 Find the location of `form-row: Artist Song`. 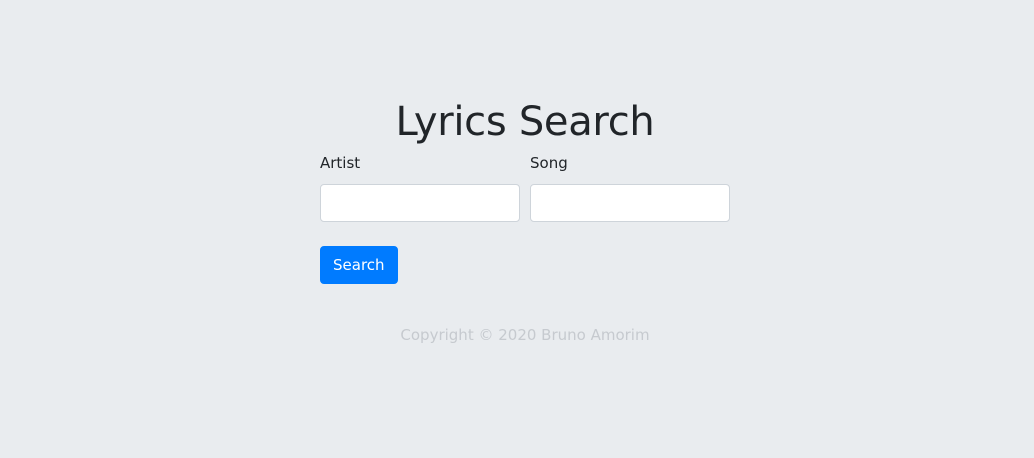

form-row: Artist Song is located at coordinates (525, 187).